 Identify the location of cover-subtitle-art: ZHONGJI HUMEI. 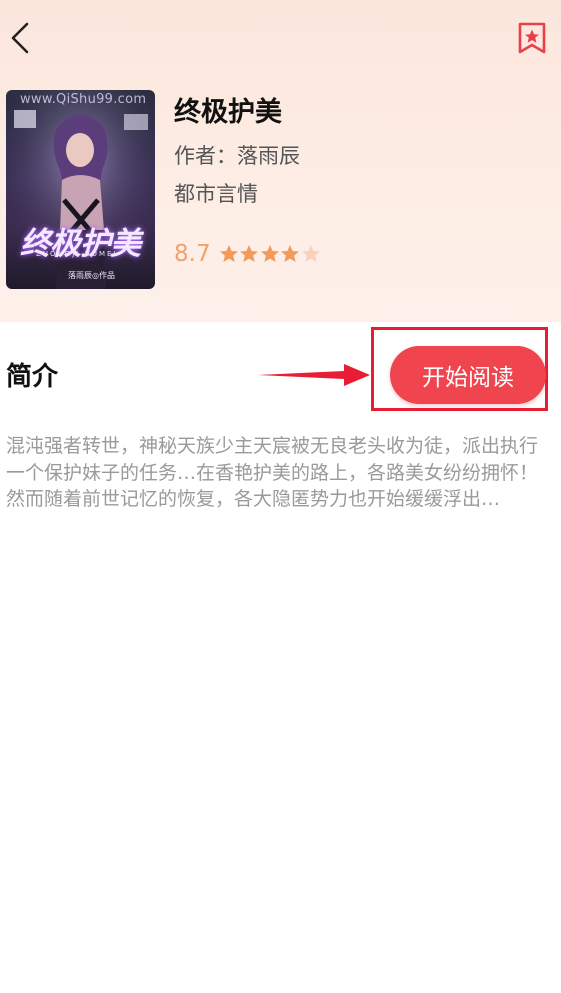
(77, 254).